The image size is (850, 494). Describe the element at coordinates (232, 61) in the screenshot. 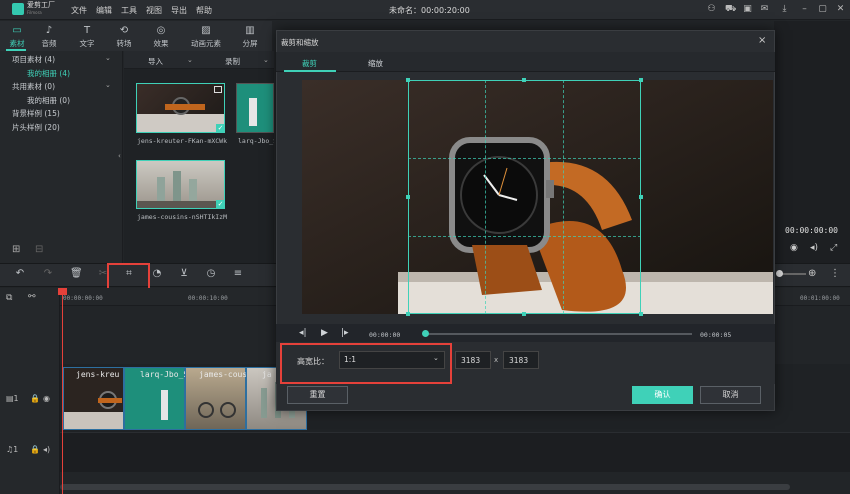

I see `record-button: 录制` at that location.